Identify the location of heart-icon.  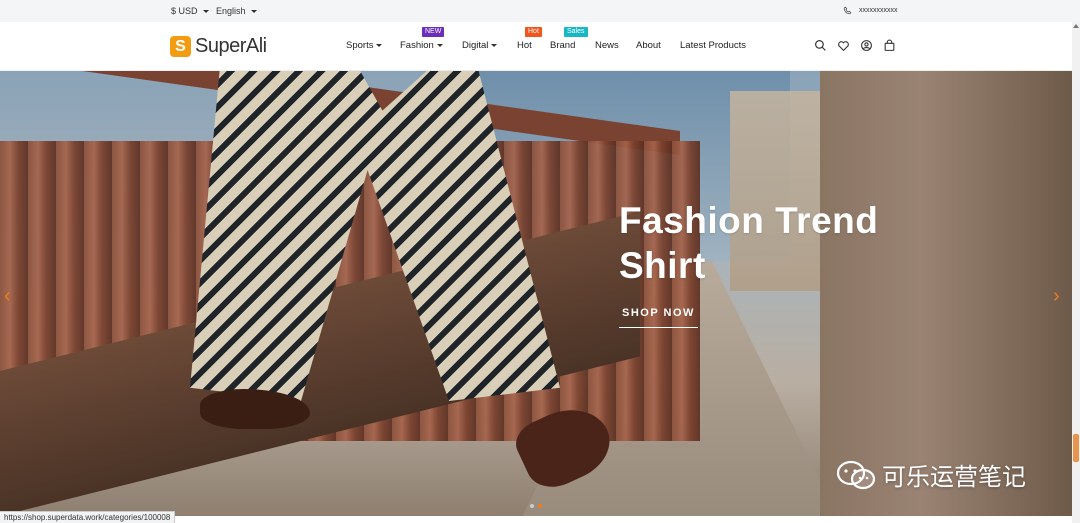
(843, 45).